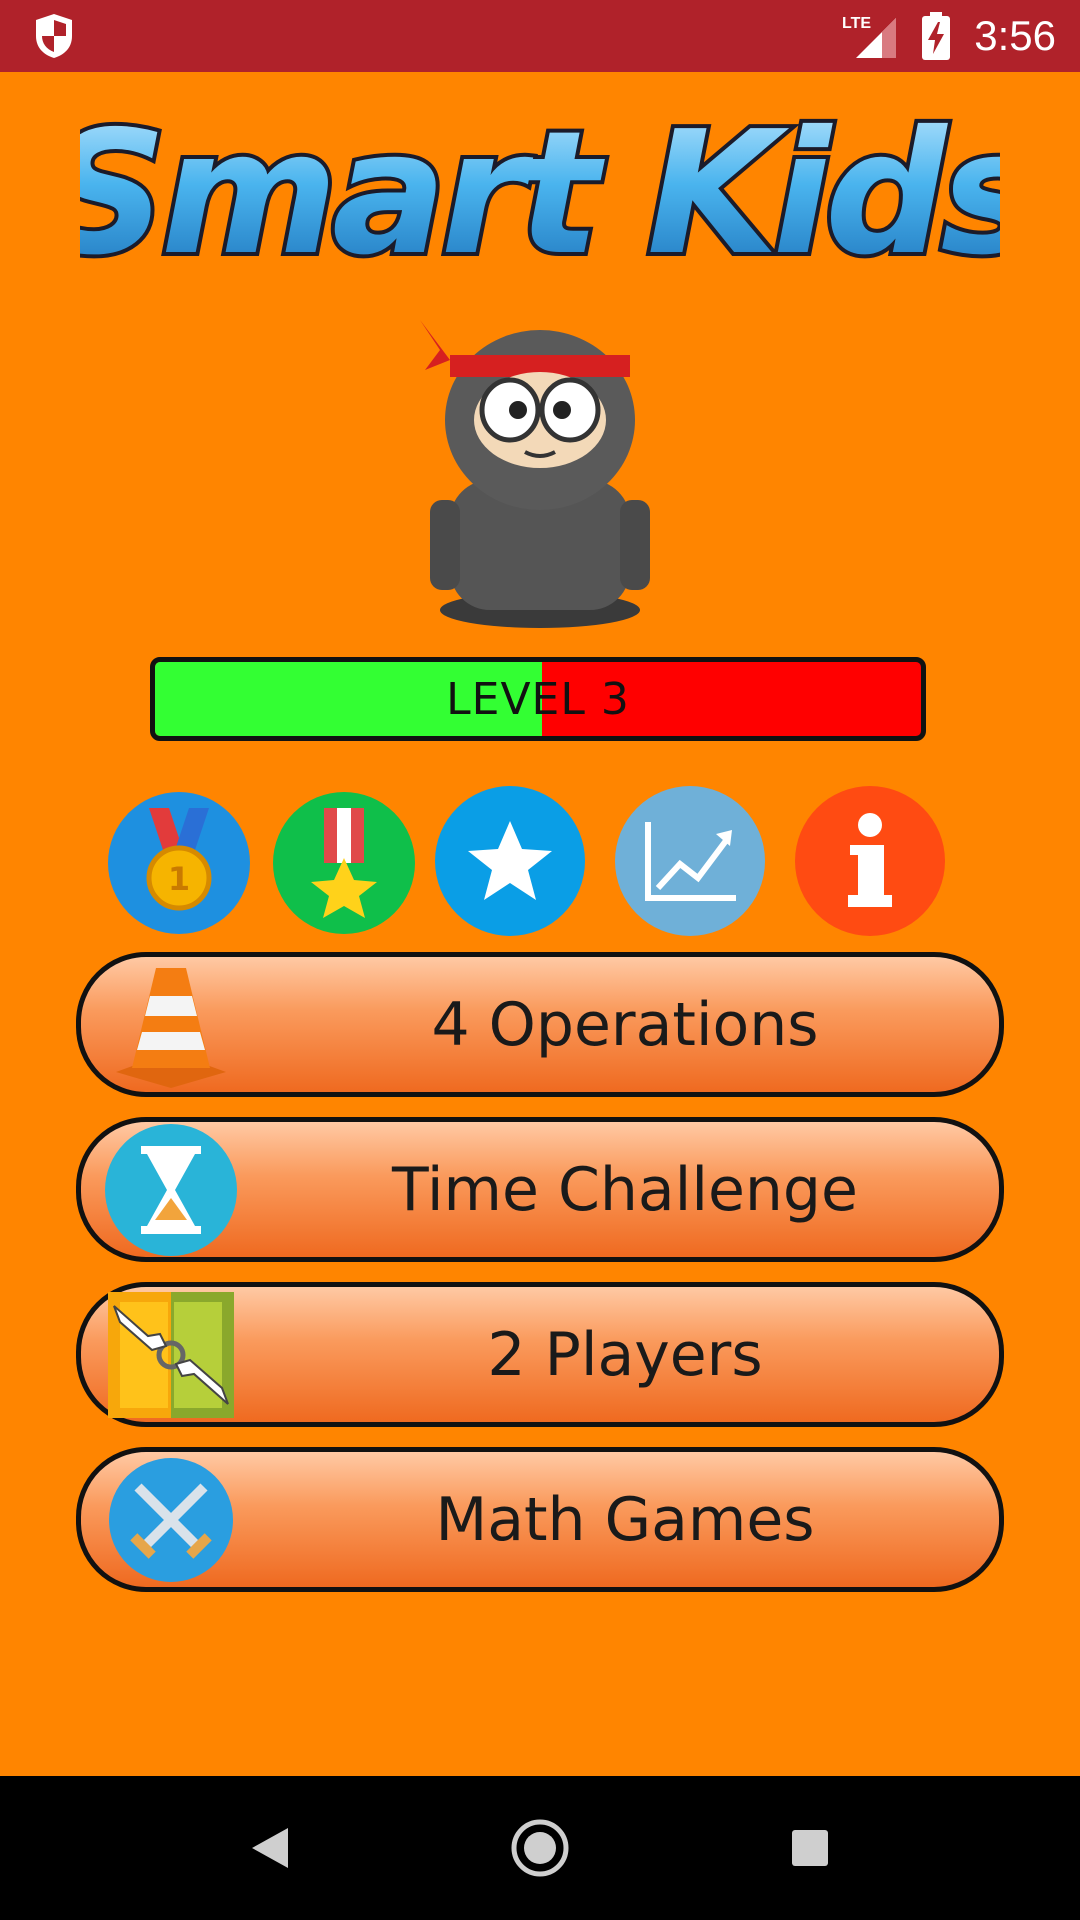 The width and height of the screenshot is (1080, 1920). What do you see at coordinates (540, 36) in the screenshot?
I see `status-bar: LTE 3:56` at bounding box center [540, 36].